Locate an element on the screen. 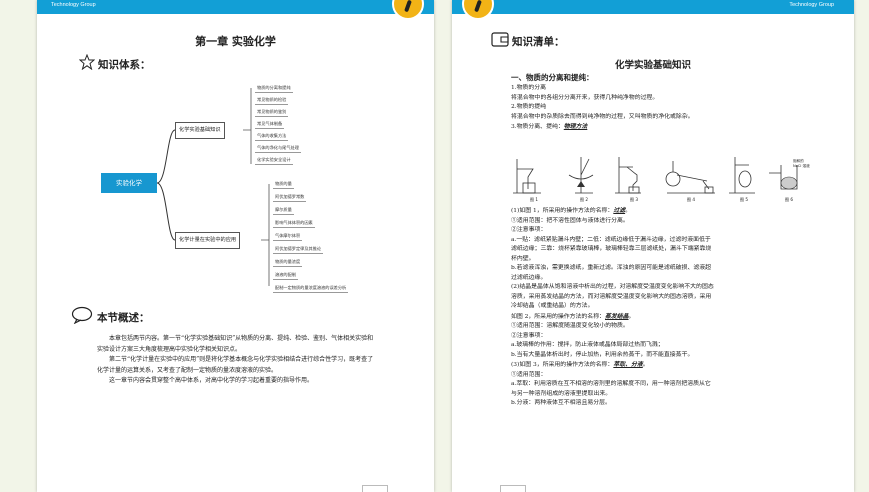  text-line: 冷却结晶（或重结晶）的方法。 is located at coordinates (552, 306).